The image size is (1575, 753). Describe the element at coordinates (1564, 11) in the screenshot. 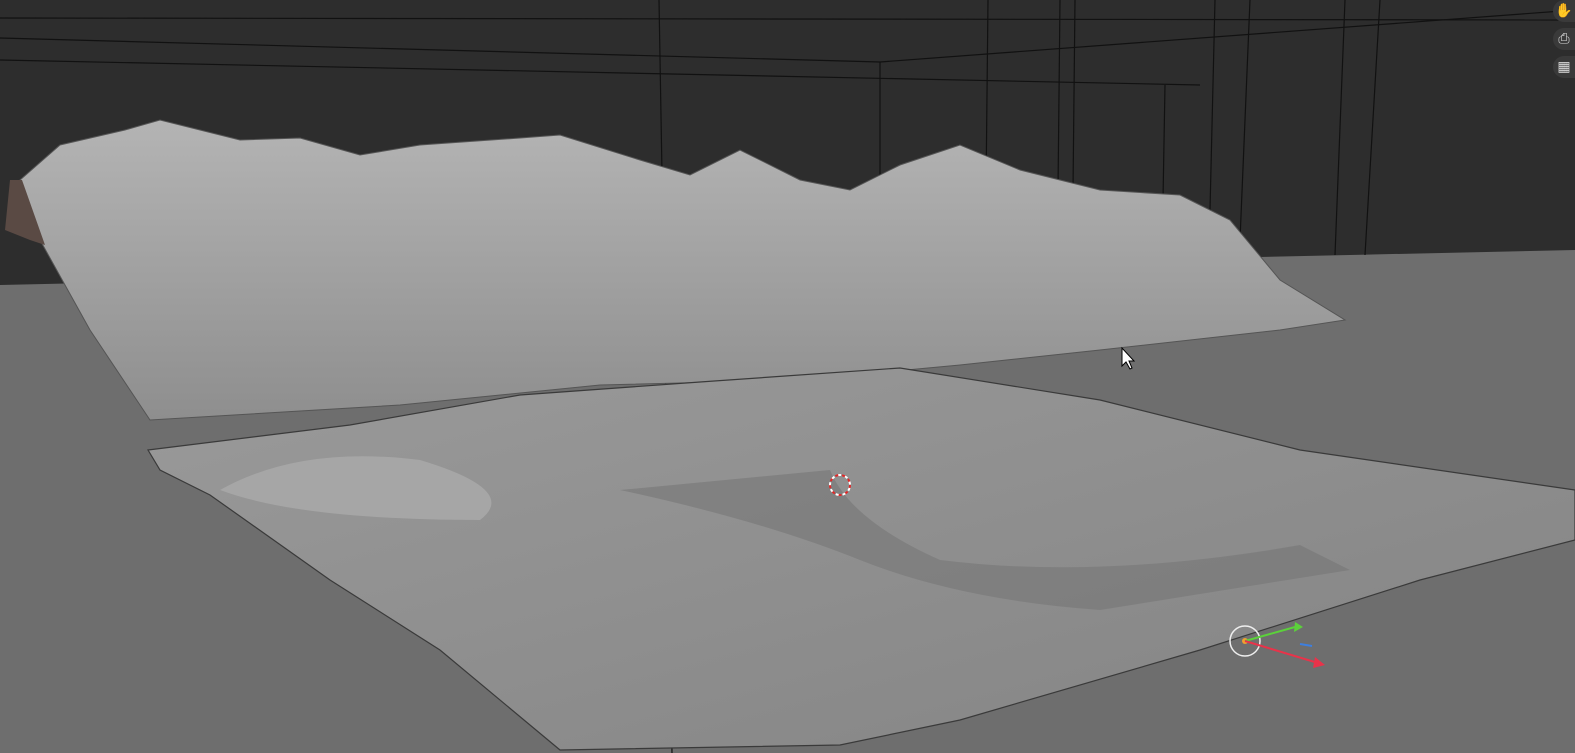

I see `hand-pan-icon: ✋` at that location.